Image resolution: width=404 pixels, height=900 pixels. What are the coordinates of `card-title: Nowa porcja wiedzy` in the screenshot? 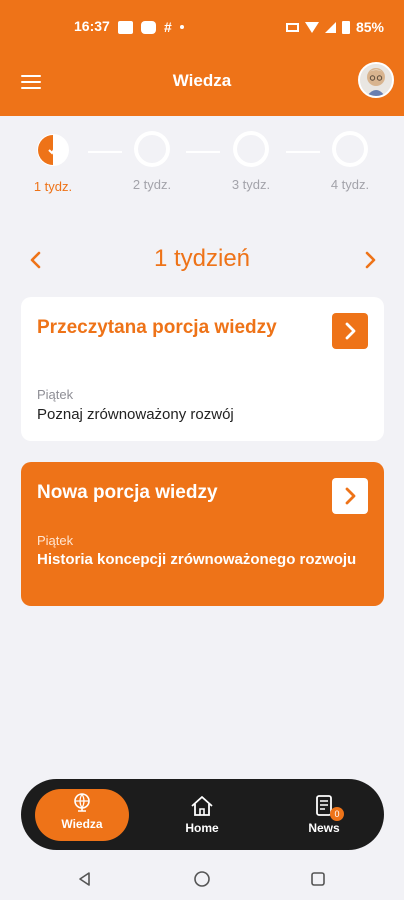 It's located at (127, 492).